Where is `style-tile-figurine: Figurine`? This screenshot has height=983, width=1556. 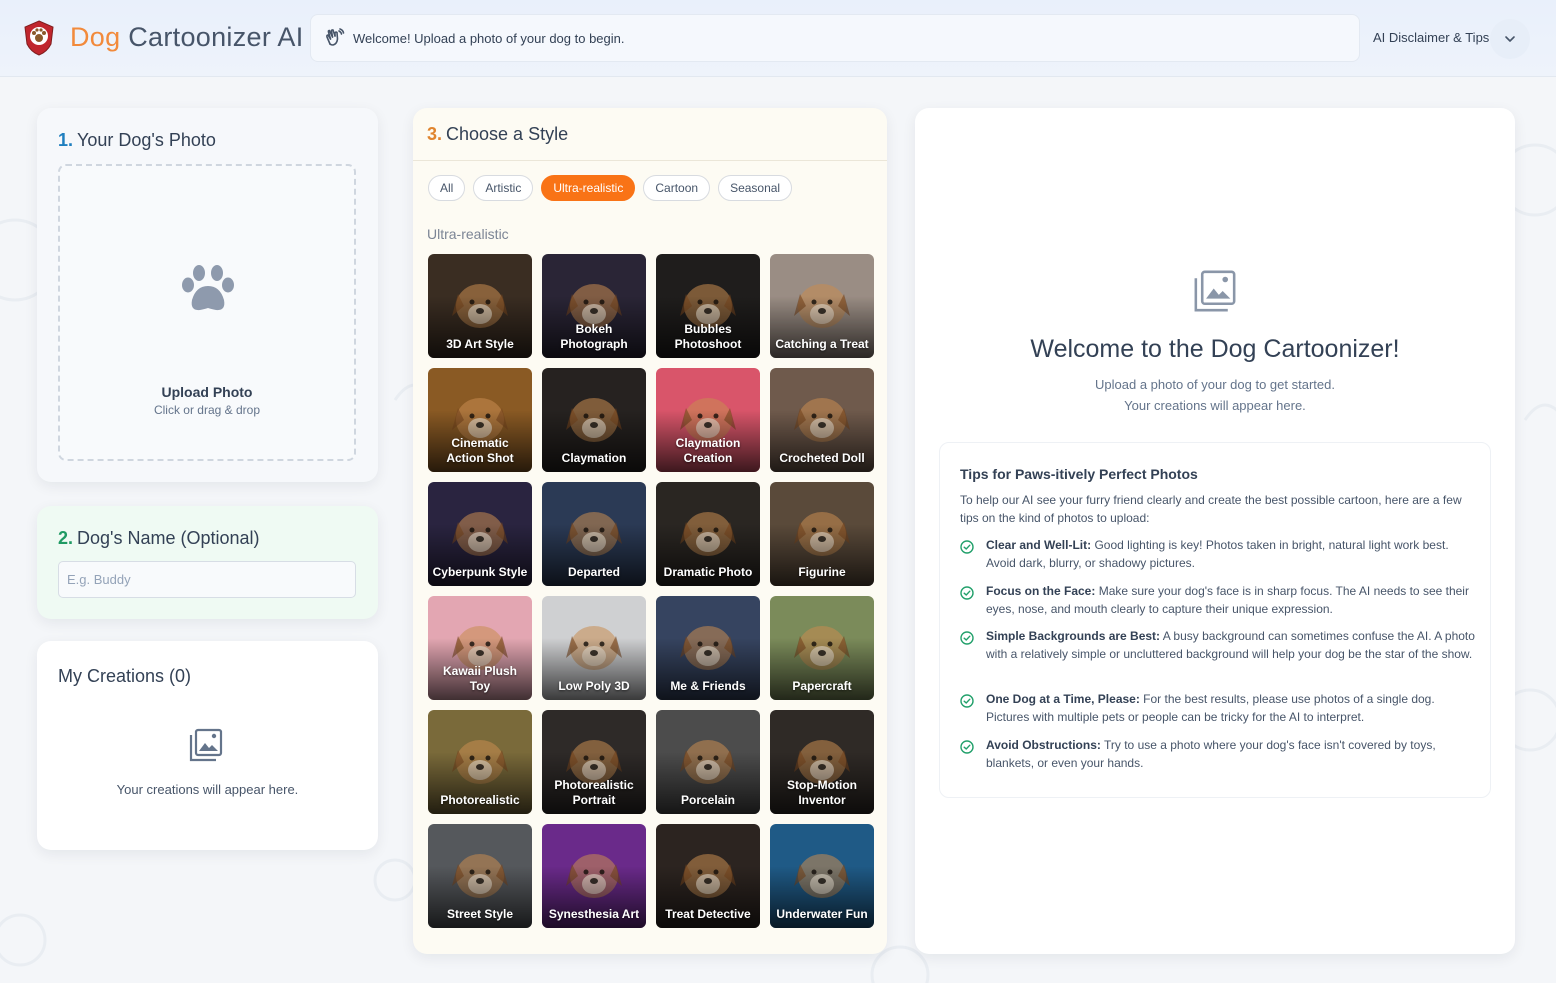
style-tile-figurine: Figurine is located at coordinates (822, 534).